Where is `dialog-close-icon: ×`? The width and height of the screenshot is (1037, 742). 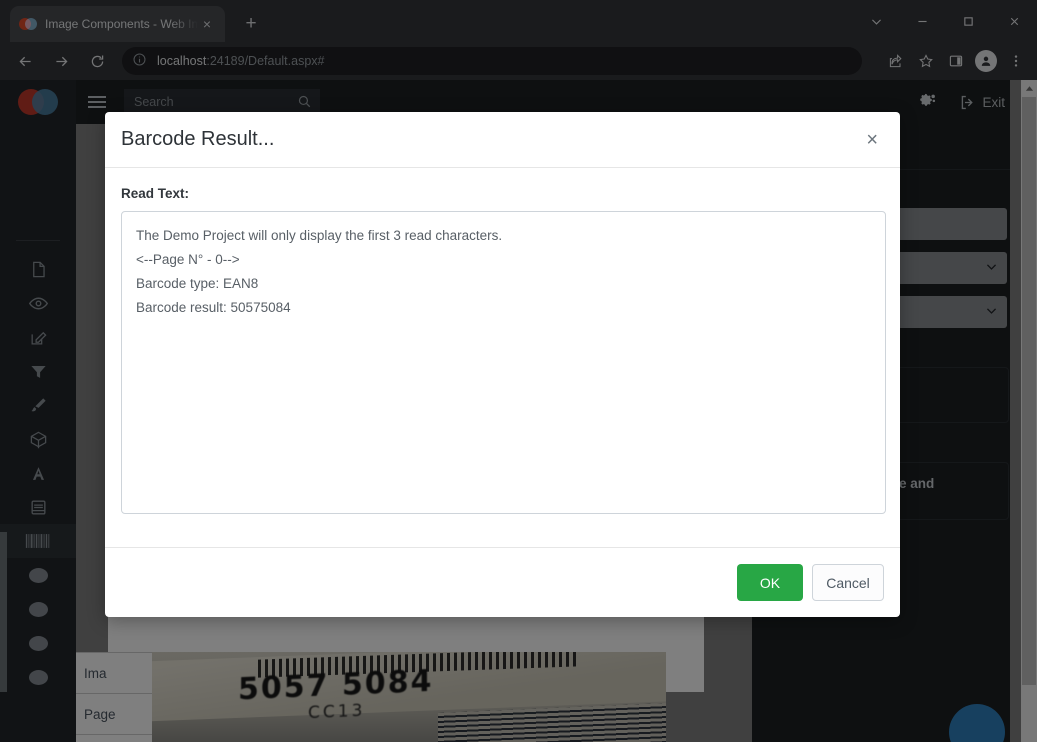
dialog-close-icon: × is located at coordinates (872, 140).